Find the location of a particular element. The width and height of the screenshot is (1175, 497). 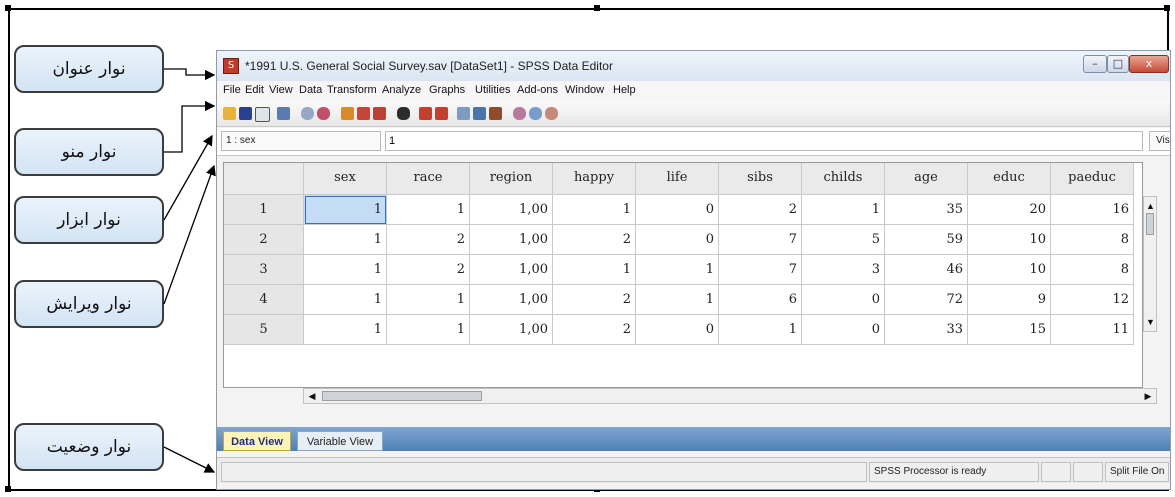

print-icon is located at coordinates (262, 114).